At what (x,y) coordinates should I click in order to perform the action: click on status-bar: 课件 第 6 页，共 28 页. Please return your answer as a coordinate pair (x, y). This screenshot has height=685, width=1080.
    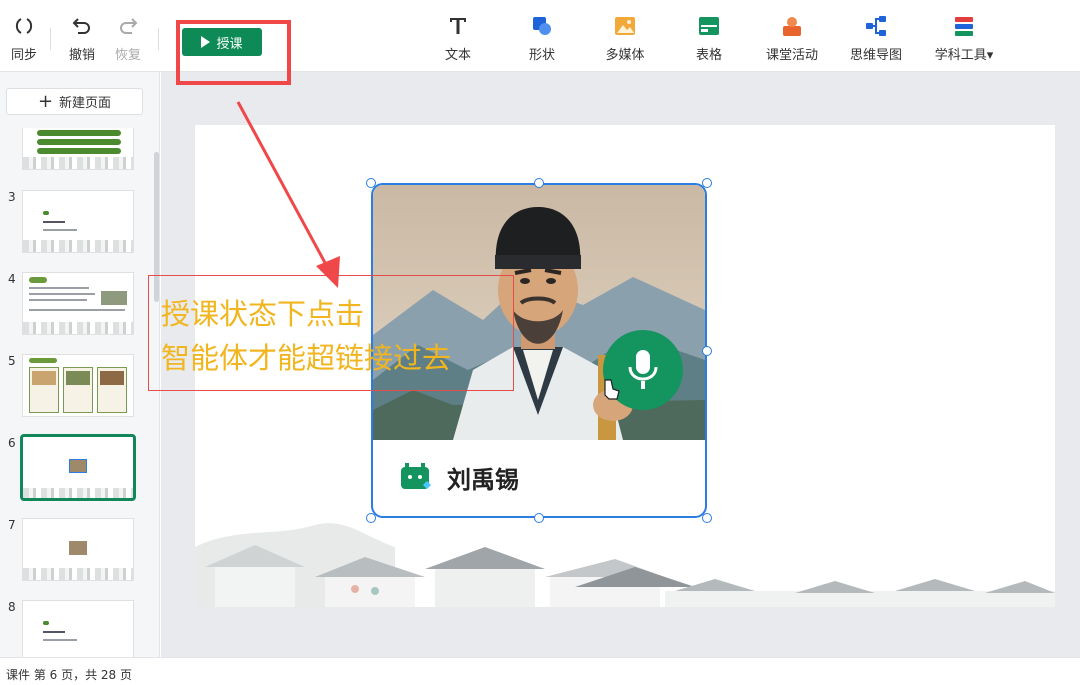
    Looking at the image, I should click on (540, 671).